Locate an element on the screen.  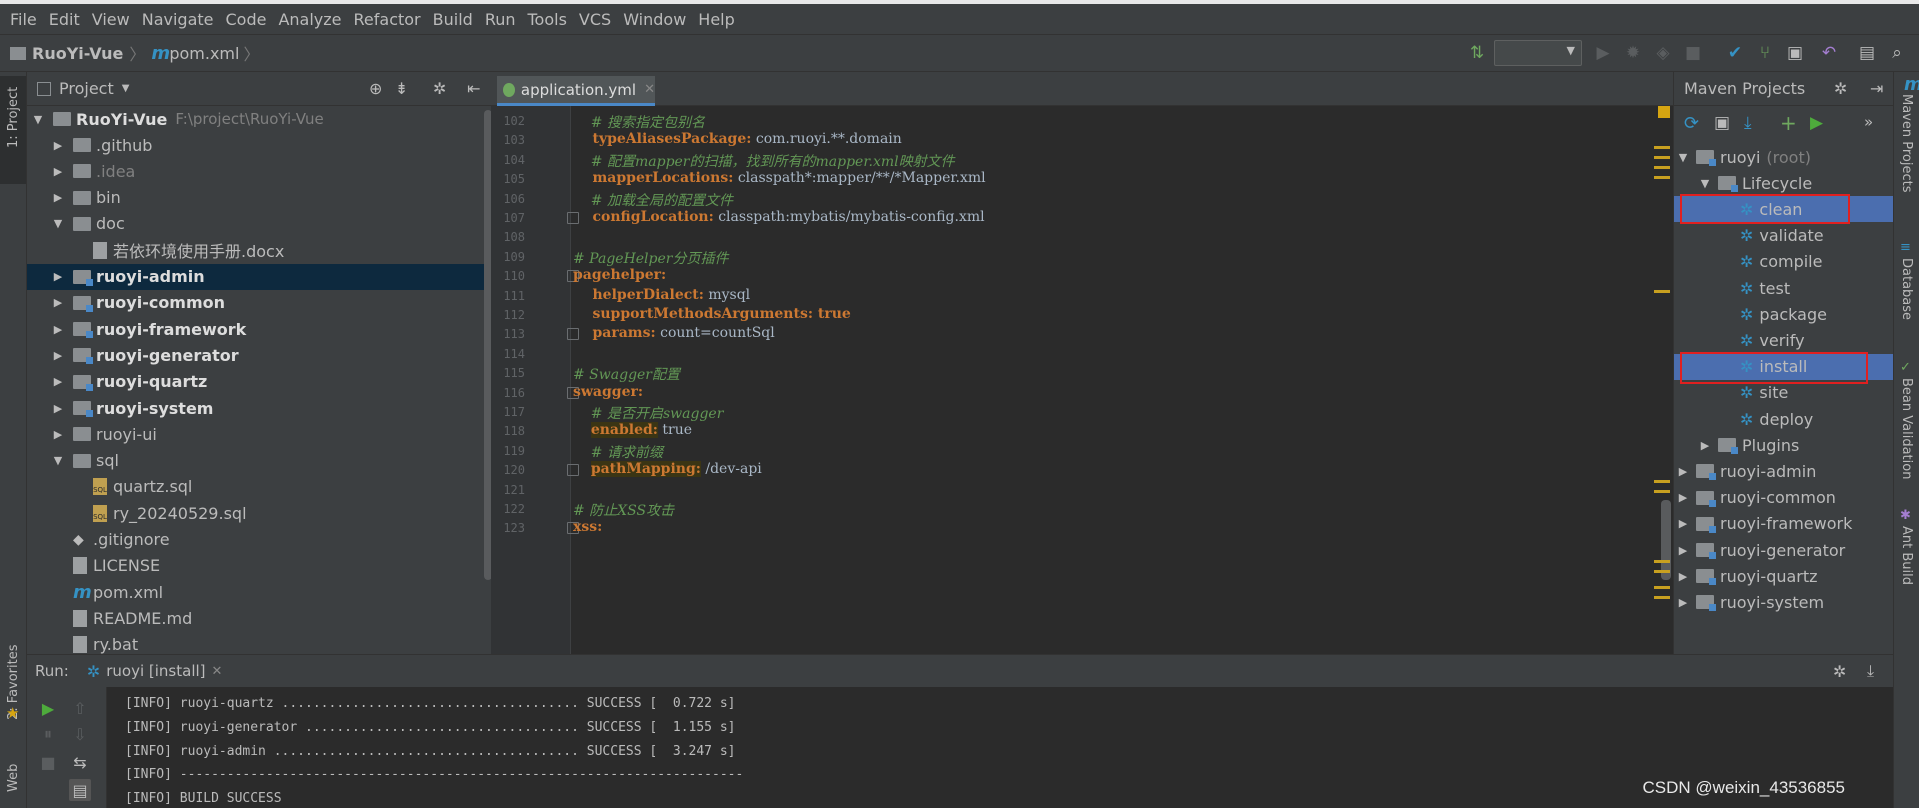
menu-item-view: View is located at coordinates (111, 19).